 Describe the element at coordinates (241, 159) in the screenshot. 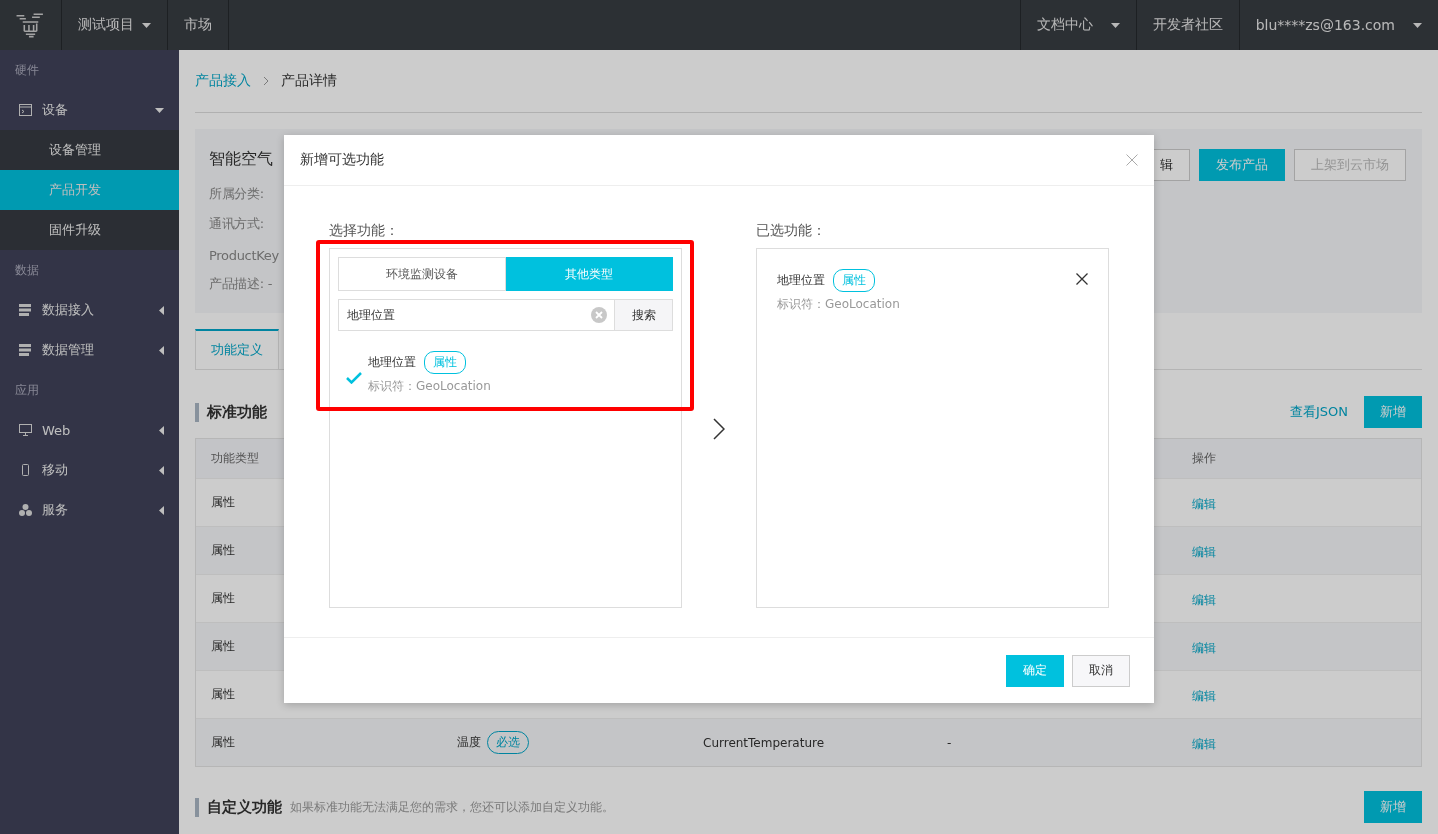

I see `product-title: 智能空气` at that location.